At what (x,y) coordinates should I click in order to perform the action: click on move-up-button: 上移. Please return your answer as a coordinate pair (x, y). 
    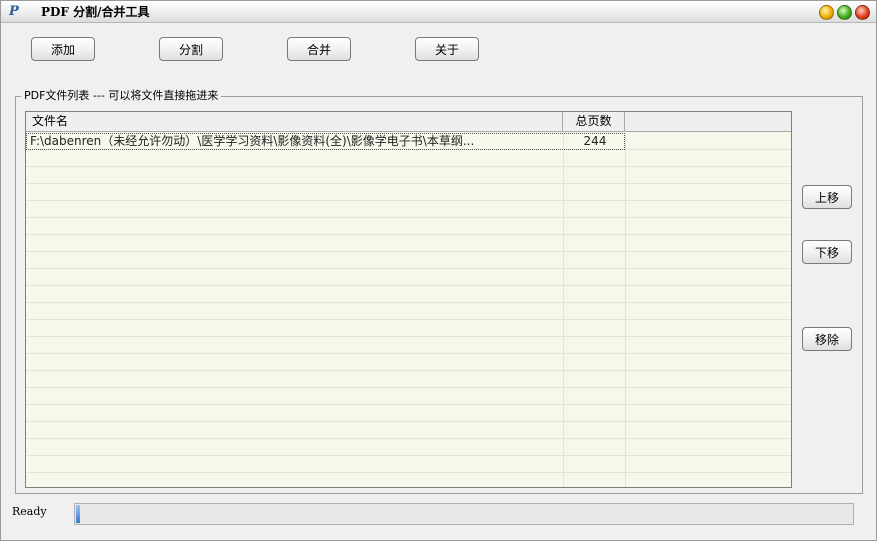
    Looking at the image, I should click on (827, 197).